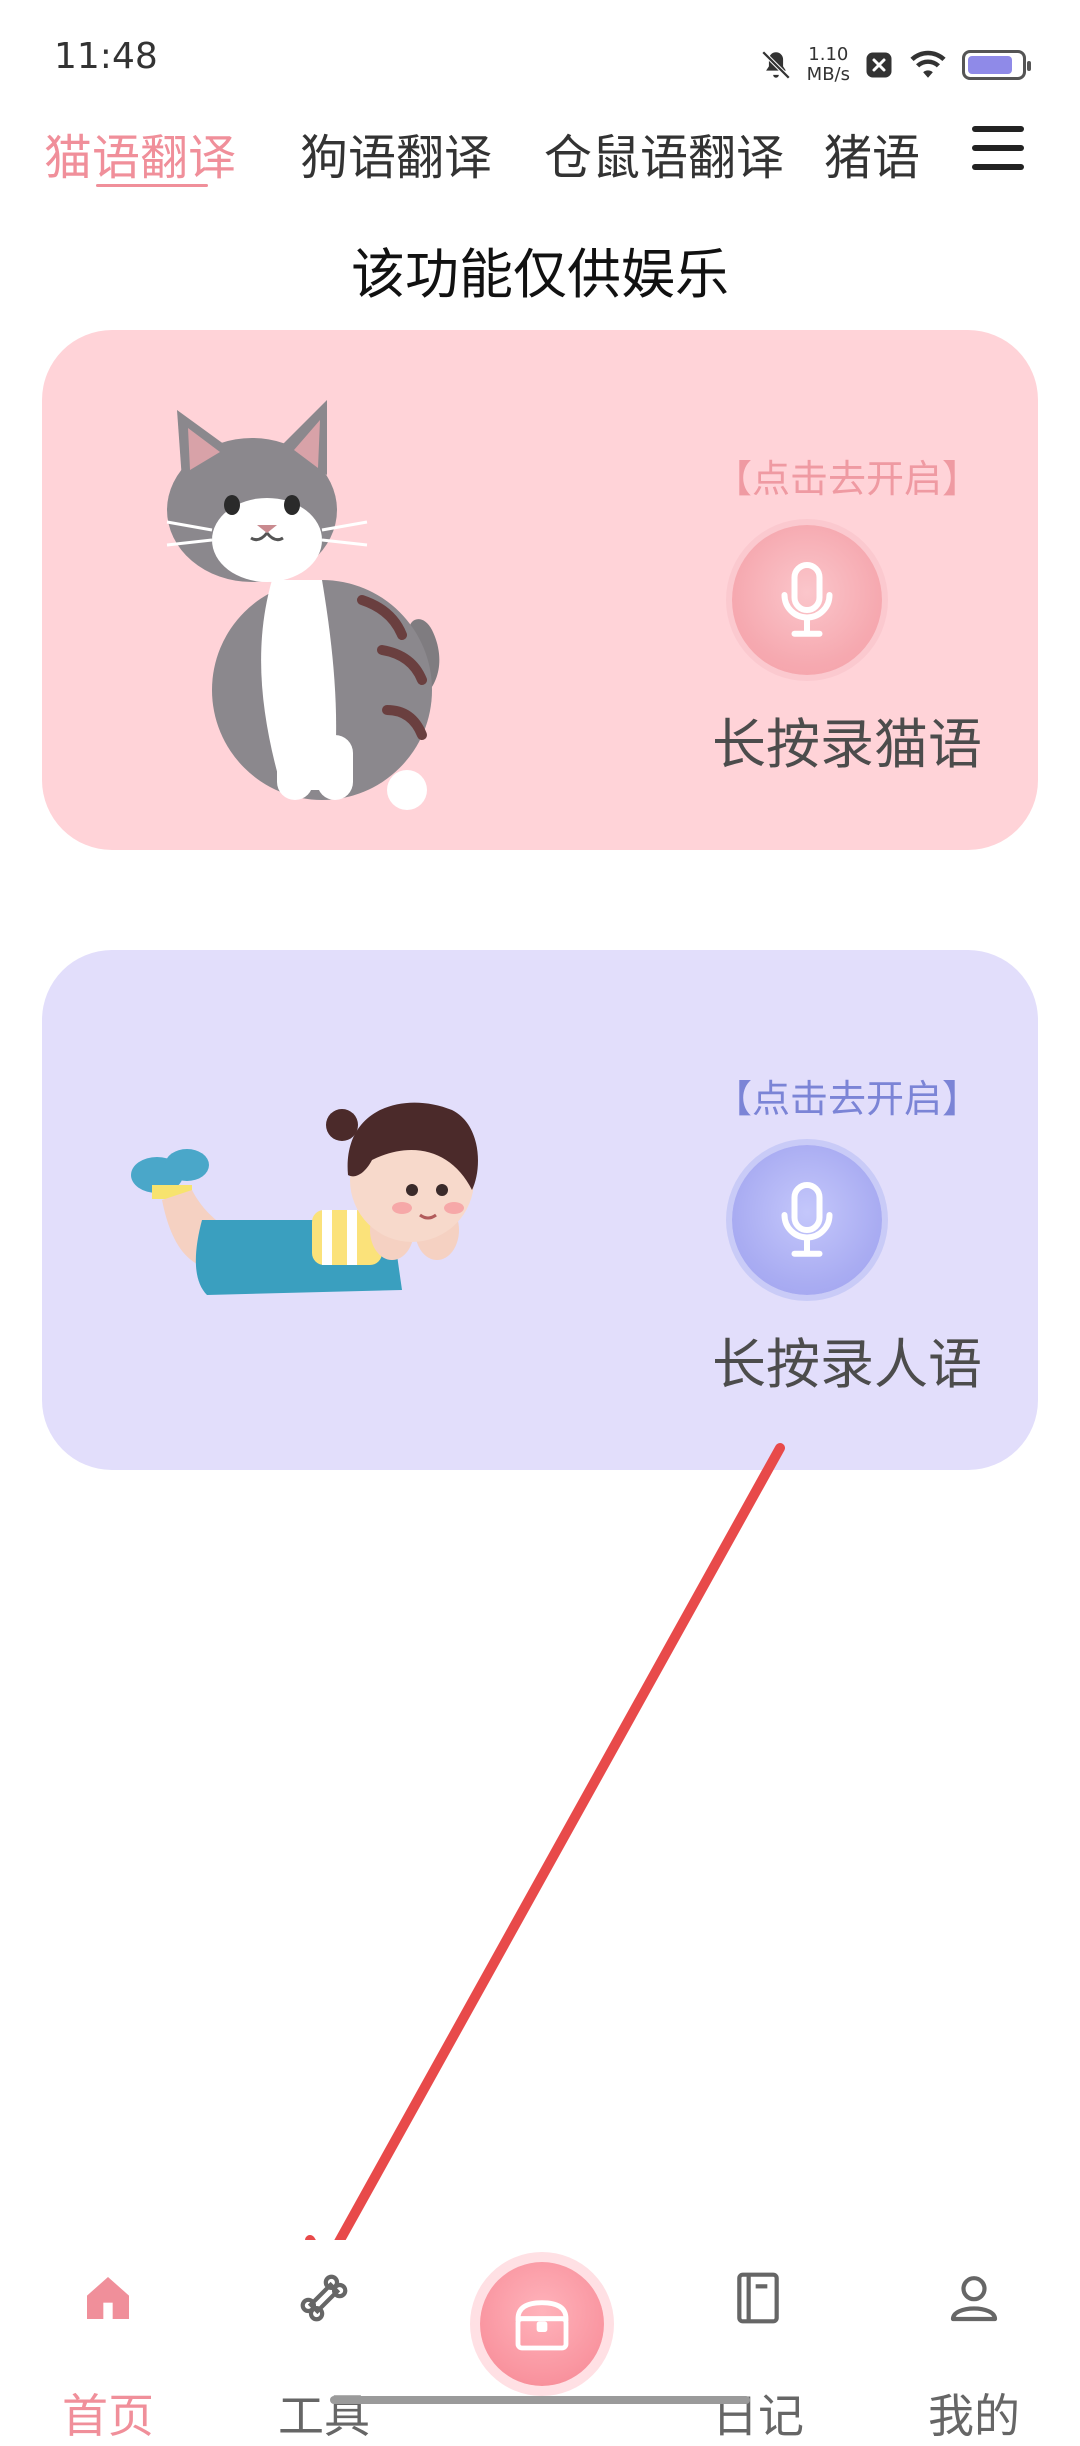 The width and height of the screenshot is (1080, 2446). What do you see at coordinates (974, 2416) in the screenshot?
I see `nav-mine-label: 我的` at bounding box center [974, 2416].